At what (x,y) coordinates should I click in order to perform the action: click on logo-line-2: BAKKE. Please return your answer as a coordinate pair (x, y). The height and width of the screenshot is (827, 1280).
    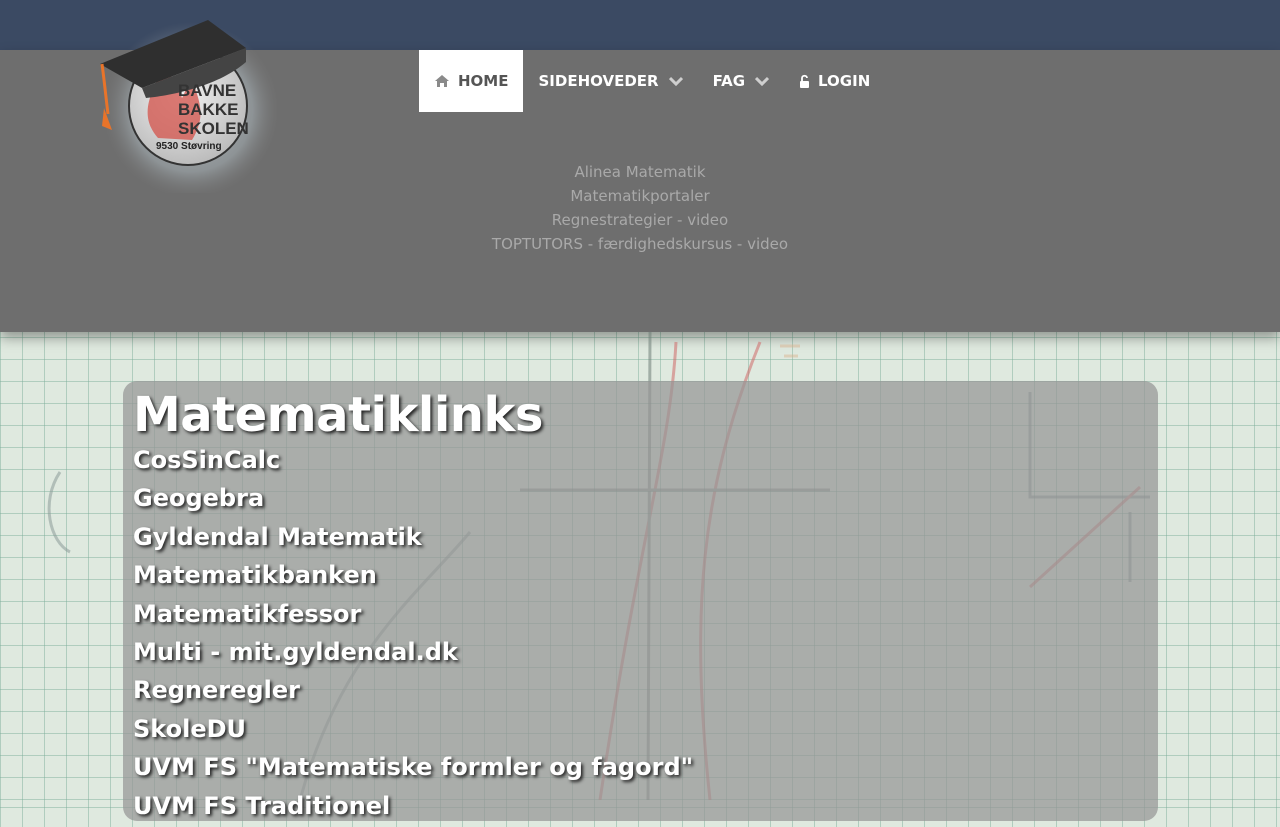
    Looking at the image, I should click on (208, 109).